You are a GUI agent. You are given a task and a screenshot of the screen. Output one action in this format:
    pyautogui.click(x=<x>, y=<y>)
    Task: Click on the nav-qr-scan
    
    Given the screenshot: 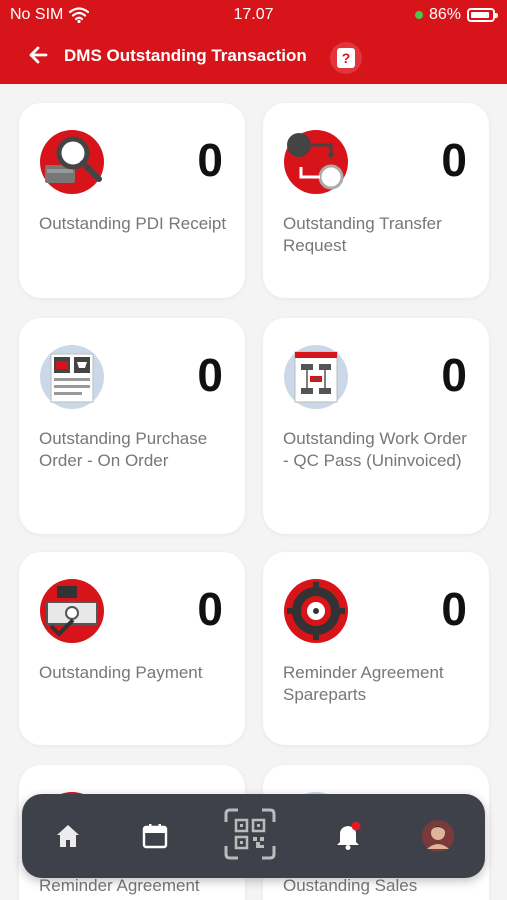 What is the action you would take?
    pyautogui.click(x=250, y=834)
    